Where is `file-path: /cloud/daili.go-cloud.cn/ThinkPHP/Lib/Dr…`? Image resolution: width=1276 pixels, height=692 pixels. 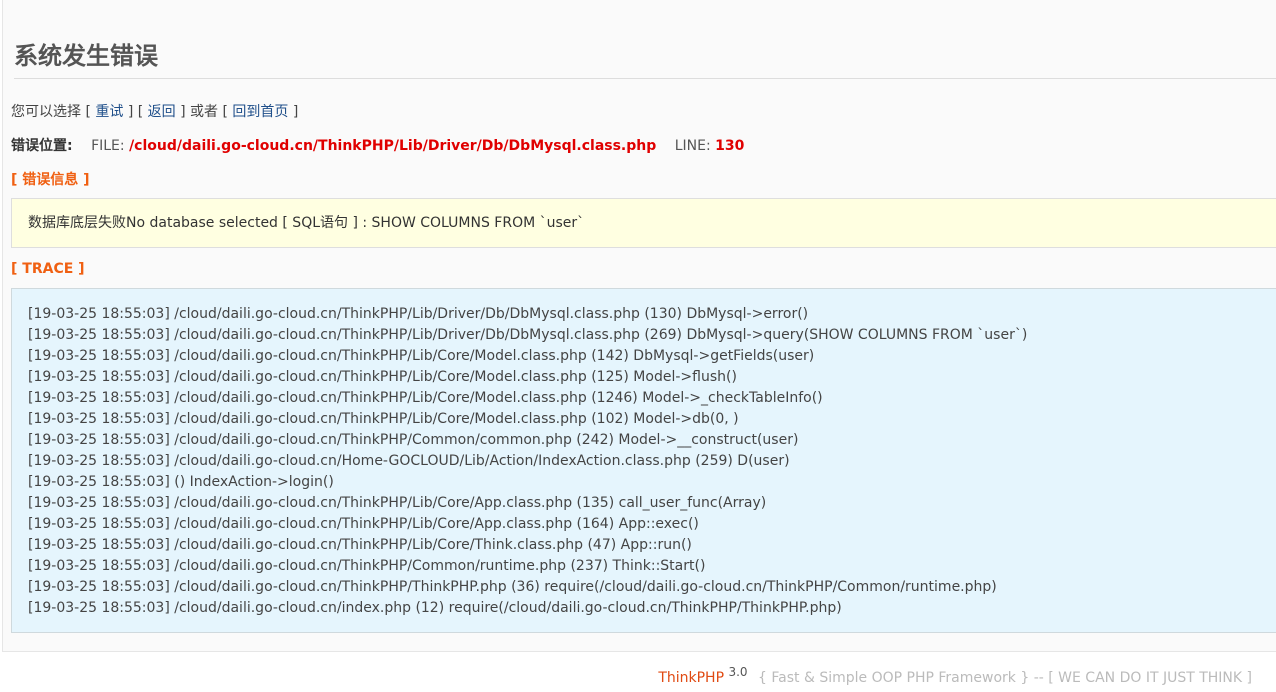
file-path: /cloud/daili.go-cloud.cn/ThinkPHP/Lib/Dr… is located at coordinates (393, 146).